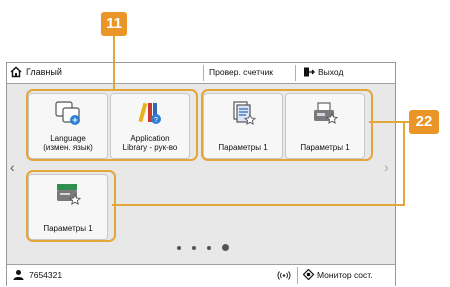 The width and height of the screenshot is (450, 287). Describe the element at coordinates (71, 206) in the screenshot. I see `callout-group-b-outline-secondary` at that location.